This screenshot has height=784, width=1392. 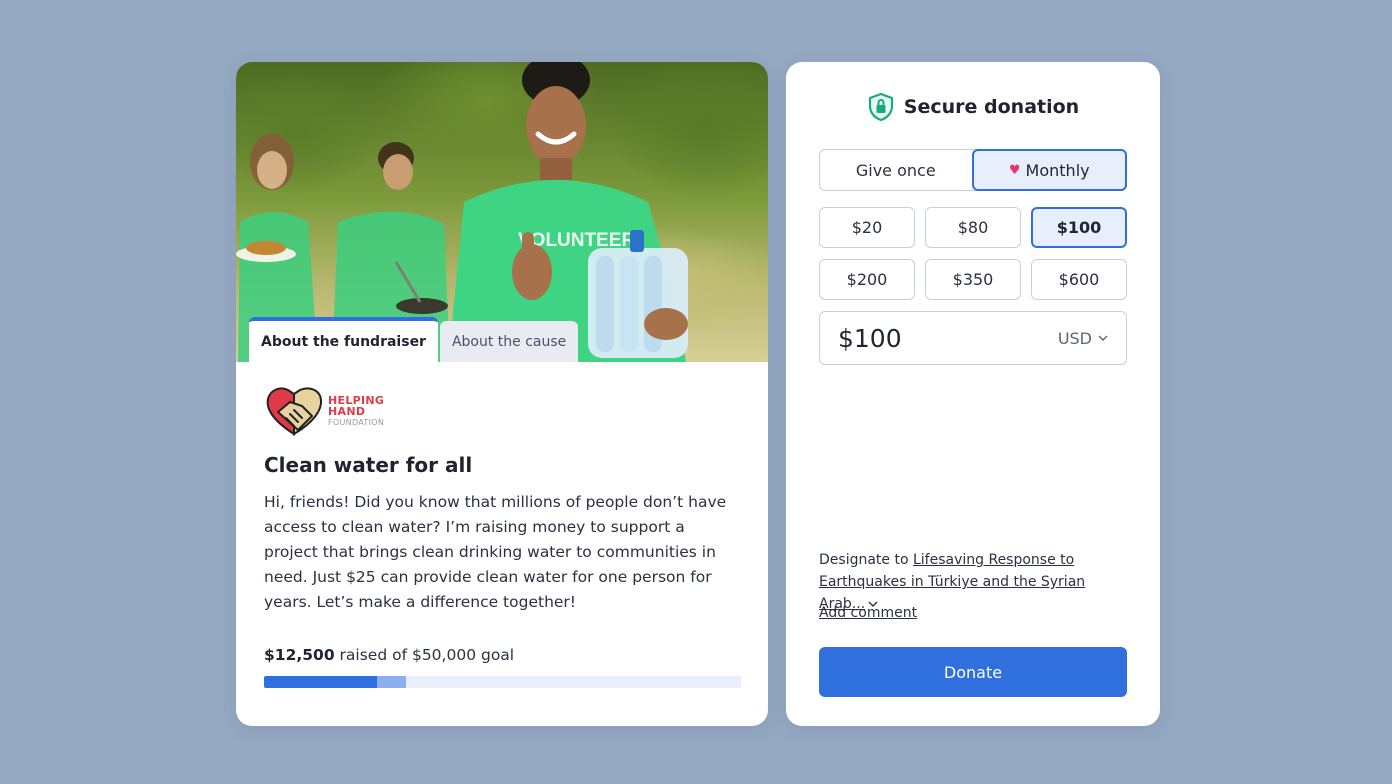 What do you see at coordinates (991, 107) in the screenshot?
I see `secure-donation-title: Secure donation` at bounding box center [991, 107].